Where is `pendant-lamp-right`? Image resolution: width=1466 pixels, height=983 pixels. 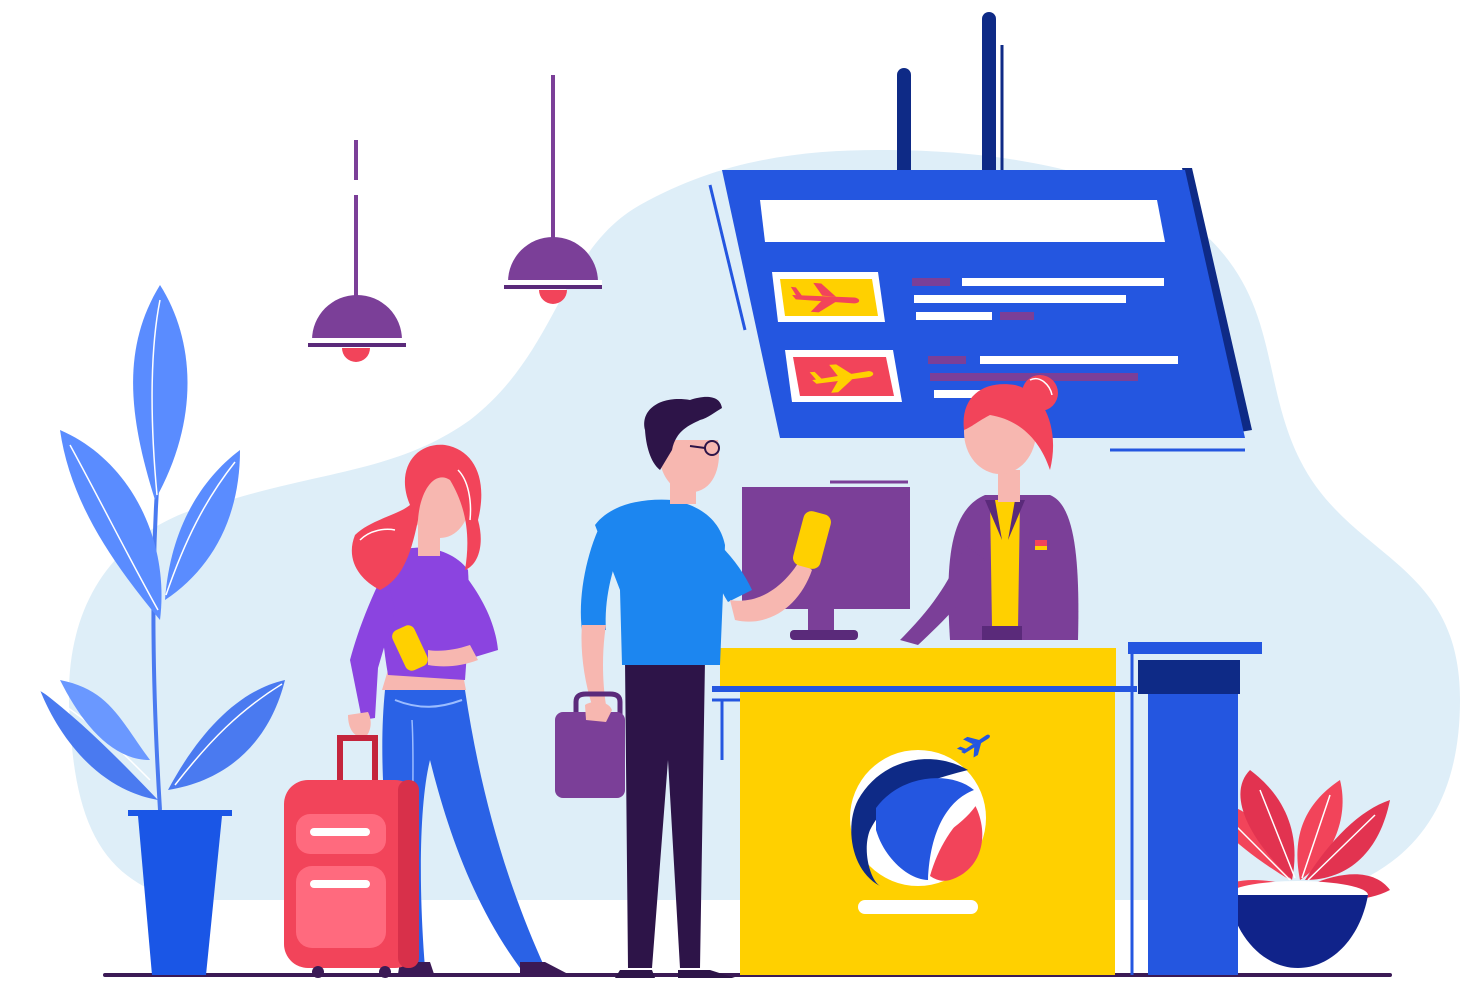
pendant-lamp-right is located at coordinates (553, 189).